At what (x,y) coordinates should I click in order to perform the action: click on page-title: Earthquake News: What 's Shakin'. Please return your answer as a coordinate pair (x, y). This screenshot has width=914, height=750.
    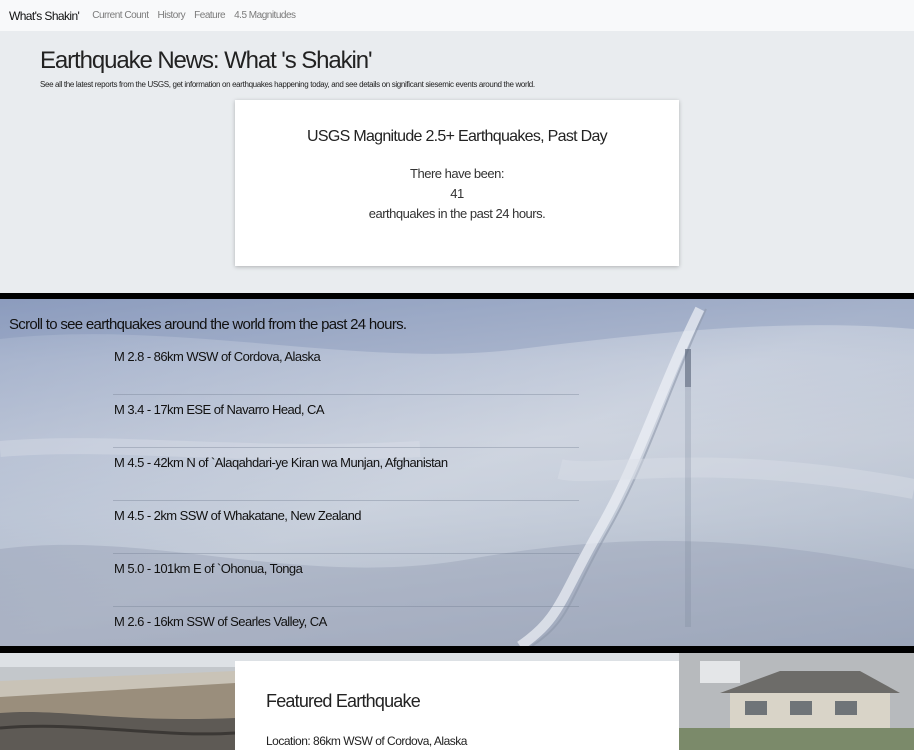
    Looking at the image, I should click on (206, 60).